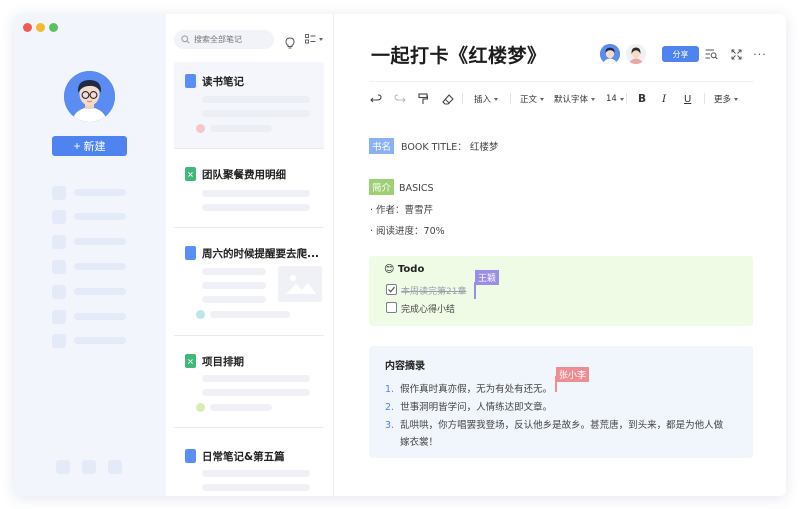  I want to click on note-item: × 项目排期, so click(249, 389).